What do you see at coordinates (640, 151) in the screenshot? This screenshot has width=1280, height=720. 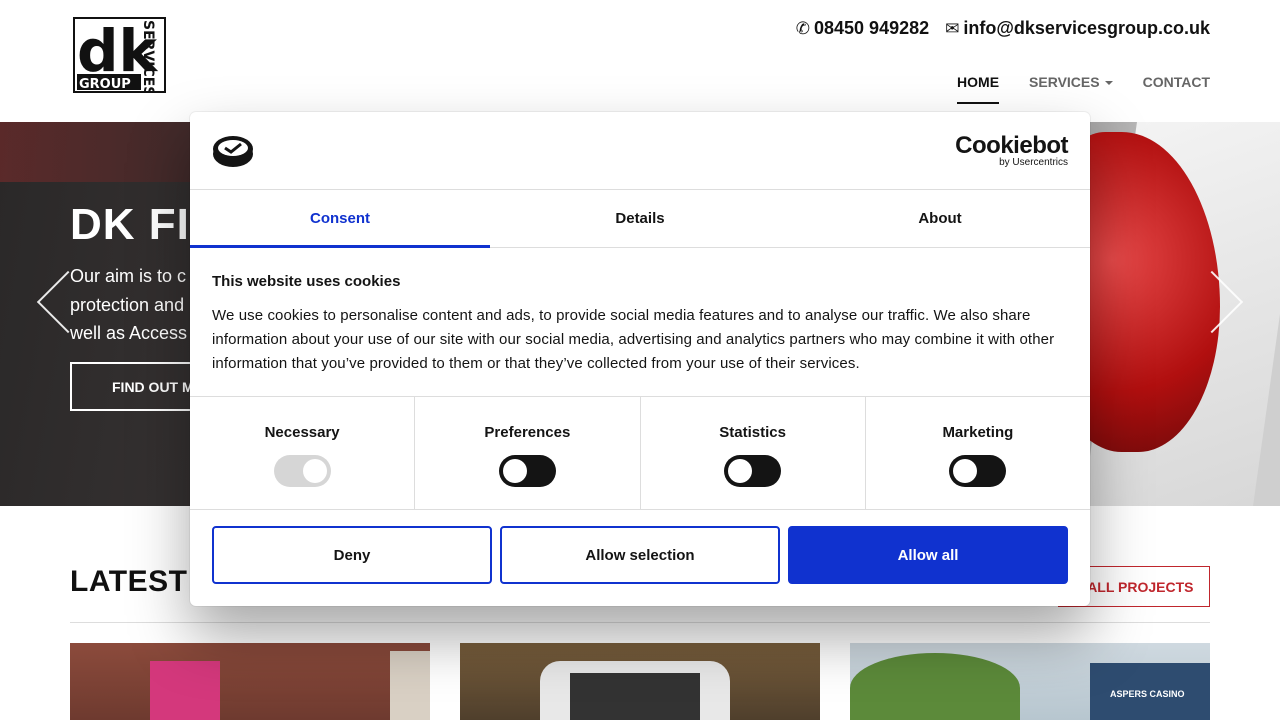 I see `dialog-header: Cookiebot by Usercentrics` at bounding box center [640, 151].